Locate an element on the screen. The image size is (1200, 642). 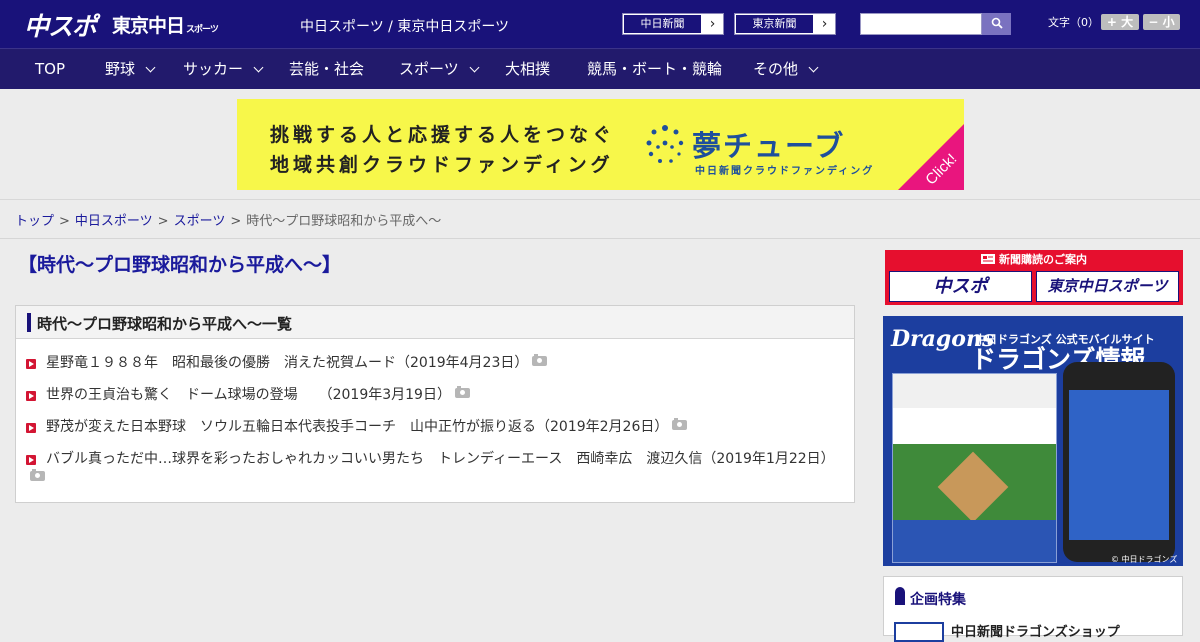
list-item: 星野竜１９８８年 昭和最後の優勝 消えた祝賀ムード（2019年4月23日） is located at coordinates (436, 363).